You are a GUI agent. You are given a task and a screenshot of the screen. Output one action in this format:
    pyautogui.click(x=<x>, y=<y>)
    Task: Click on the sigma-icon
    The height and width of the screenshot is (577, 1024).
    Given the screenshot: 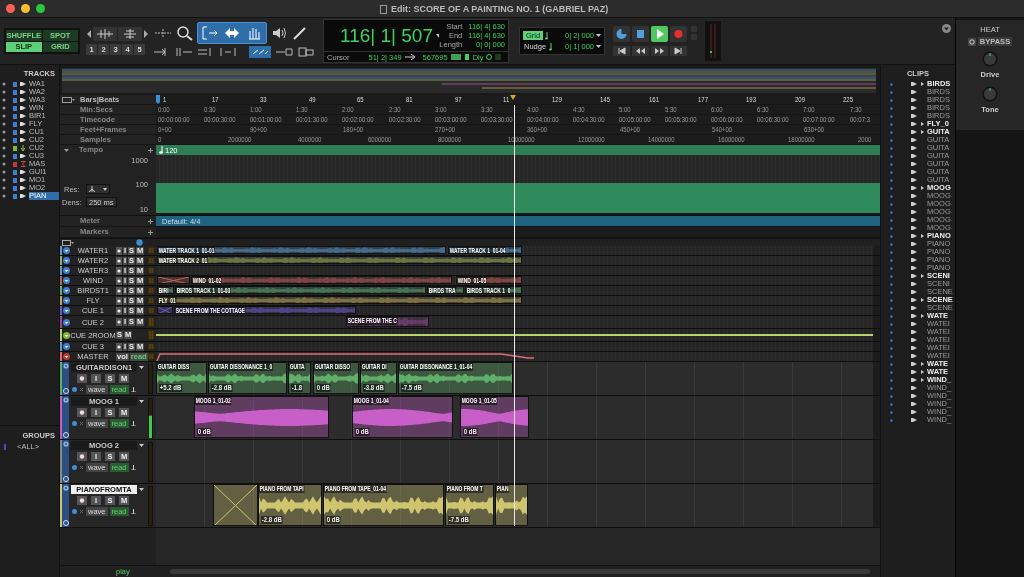 What is the action you would take?
    pyautogui.click(x=23, y=164)
    